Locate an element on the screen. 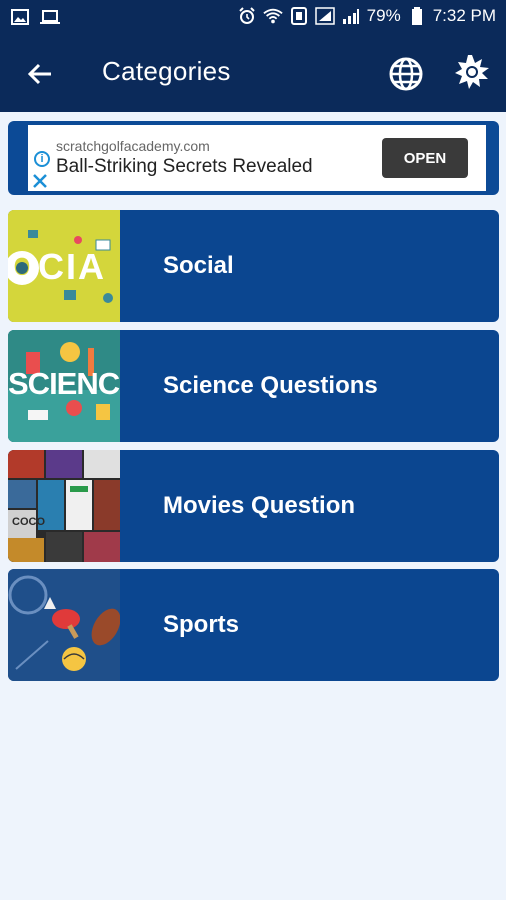 The image size is (506, 900). sports-thumbnail is located at coordinates (64, 625).